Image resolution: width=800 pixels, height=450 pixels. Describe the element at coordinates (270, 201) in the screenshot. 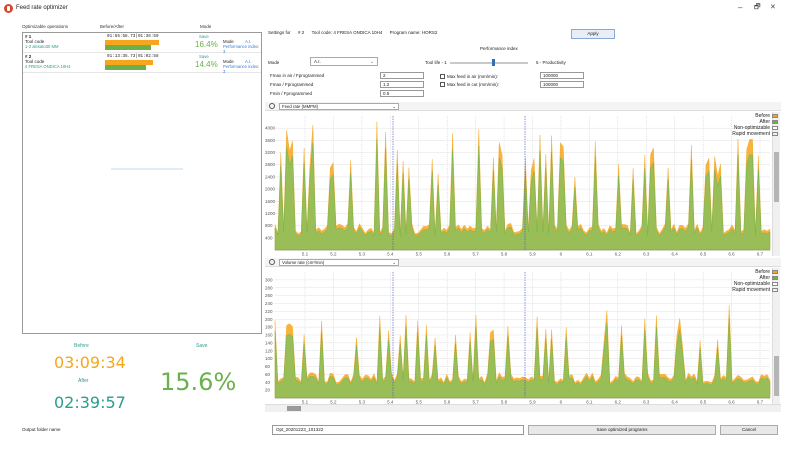

I see `y-tick-label: 1600` at that location.